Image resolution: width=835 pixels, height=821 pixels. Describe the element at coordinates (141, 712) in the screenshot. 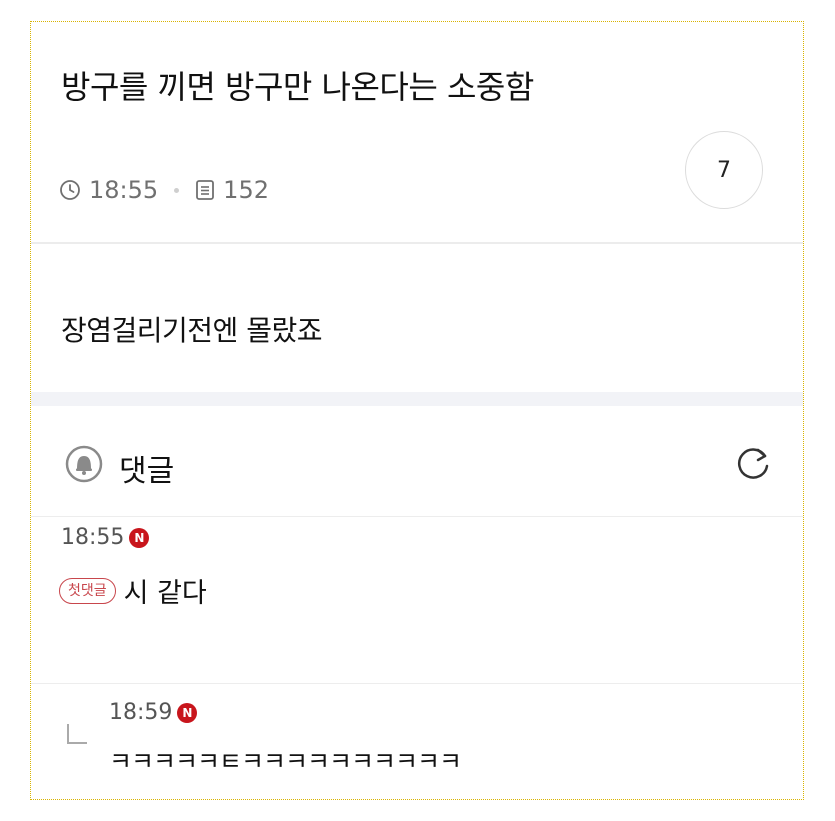

I see `comment-time: 18:59` at that location.